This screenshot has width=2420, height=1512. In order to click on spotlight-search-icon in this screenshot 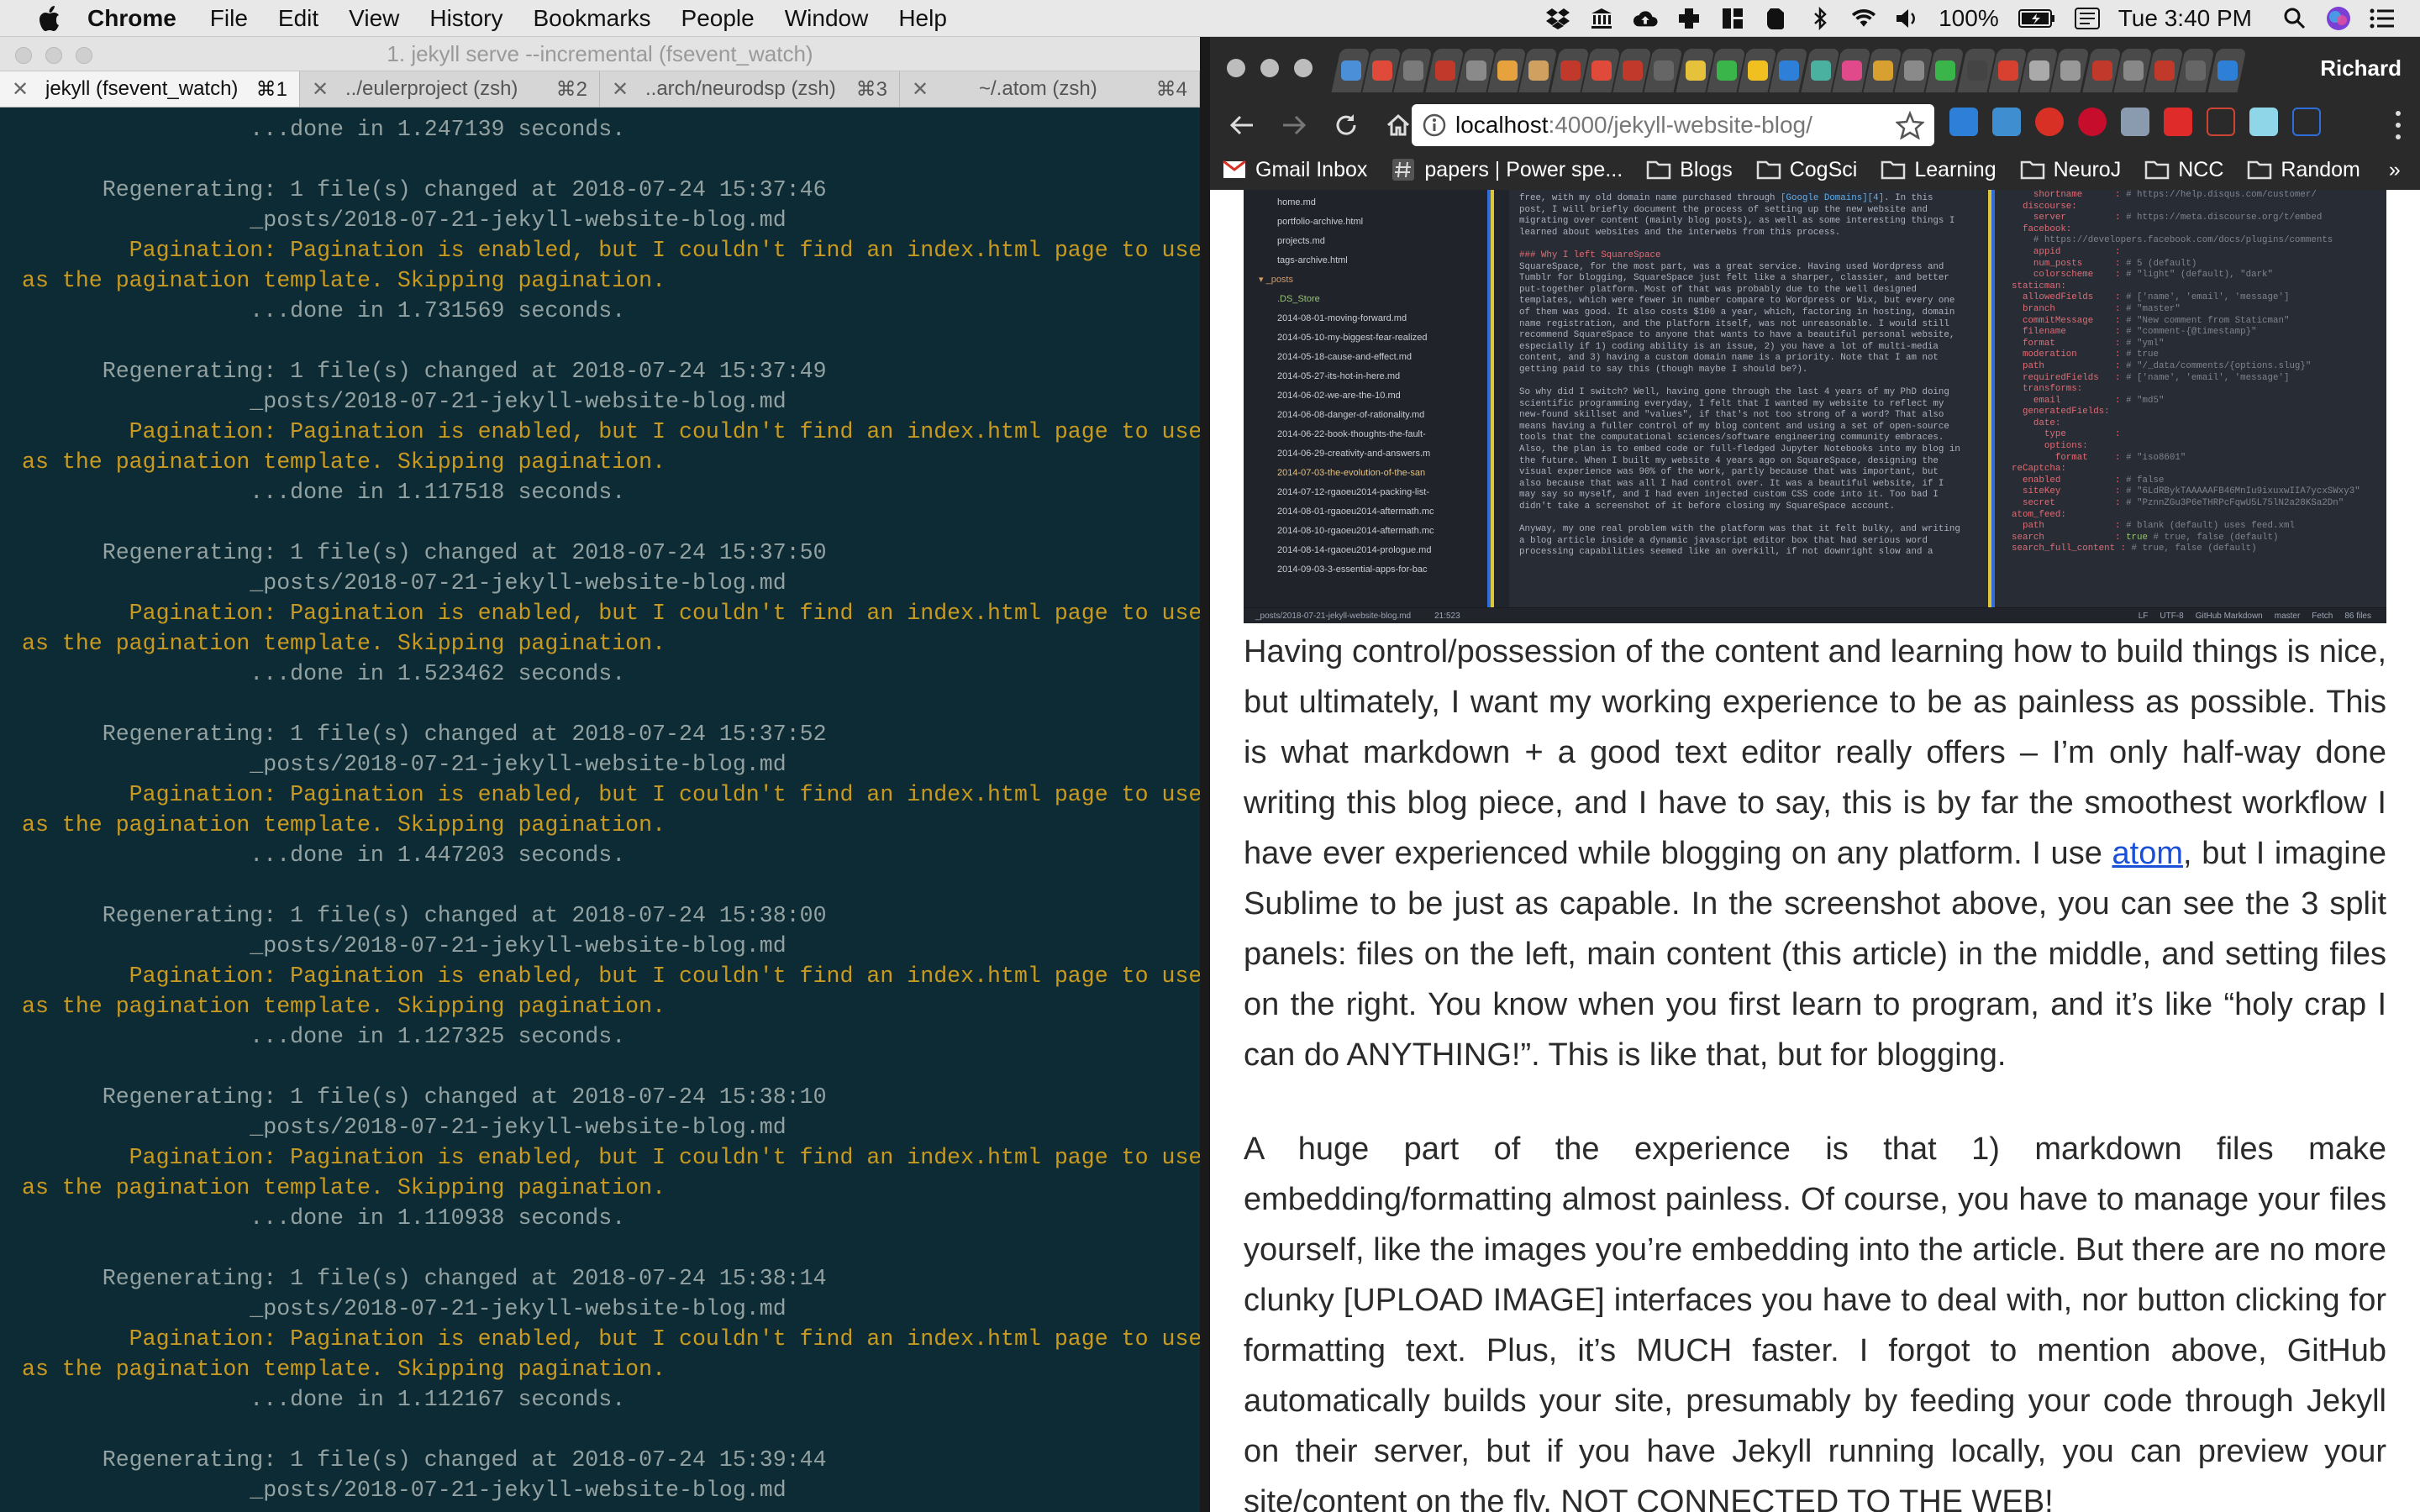, I will do `click(2294, 18)`.